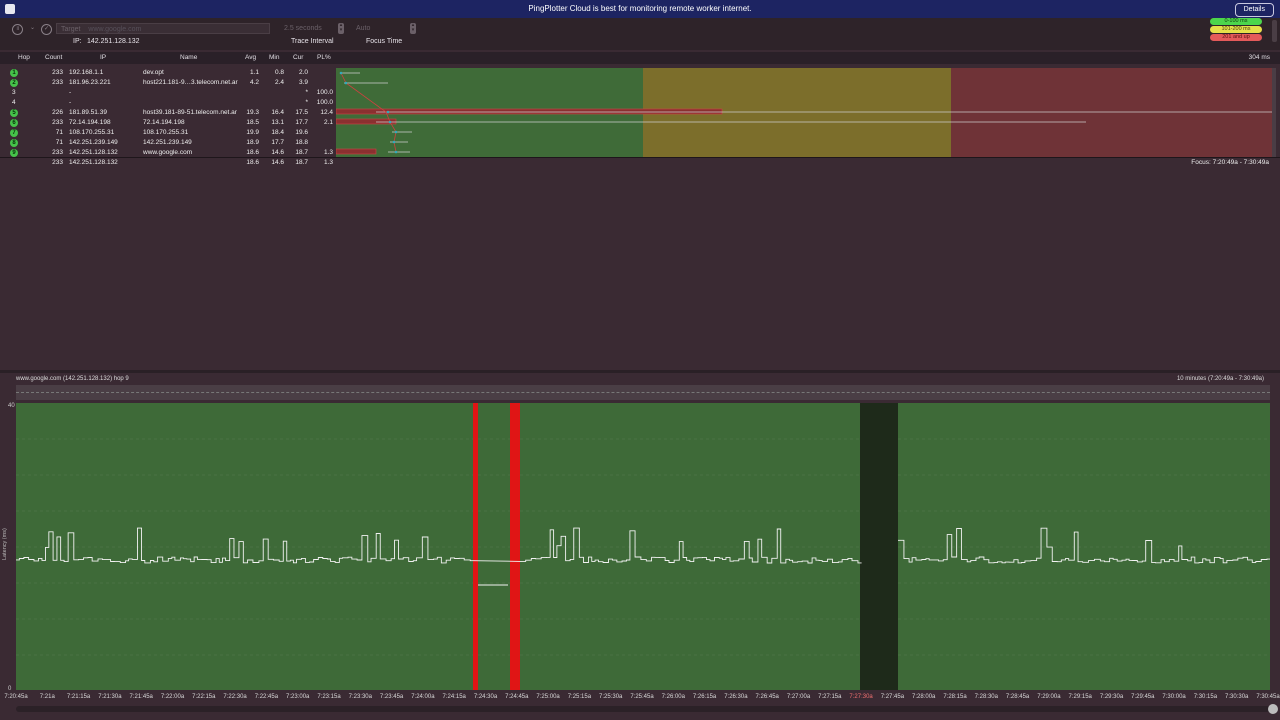 The height and width of the screenshot is (720, 1280). I want to click on details-button: Details, so click(1254, 10).